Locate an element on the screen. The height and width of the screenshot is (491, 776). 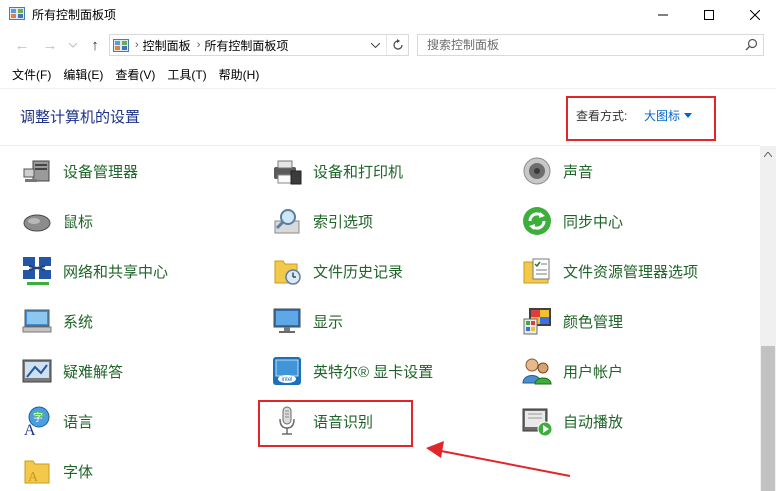
close-button is located at coordinates (754, 15).